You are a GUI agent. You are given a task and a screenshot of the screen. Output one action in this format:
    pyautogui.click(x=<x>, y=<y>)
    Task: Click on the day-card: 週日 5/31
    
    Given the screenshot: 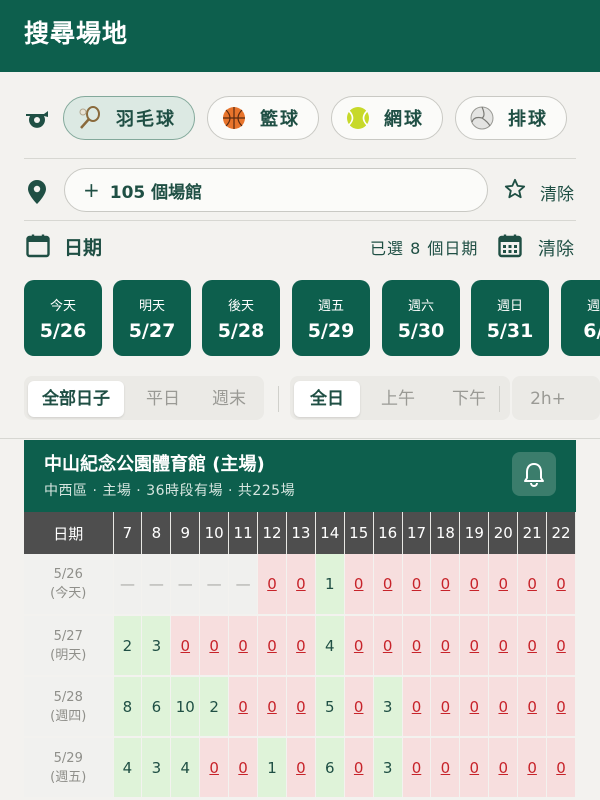 What is the action you would take?
    pyautogui.click(x=510, y=318)
    